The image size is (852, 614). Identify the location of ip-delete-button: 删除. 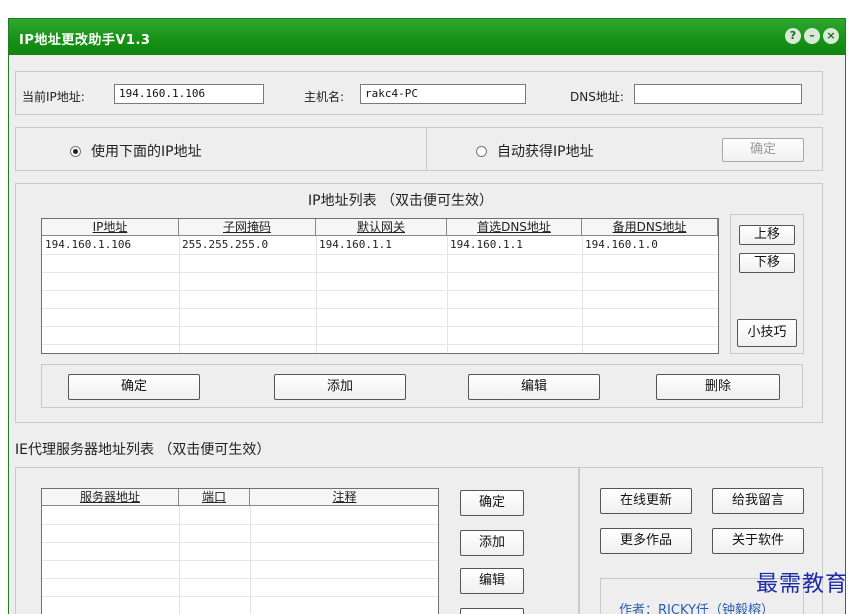
(718, 387).